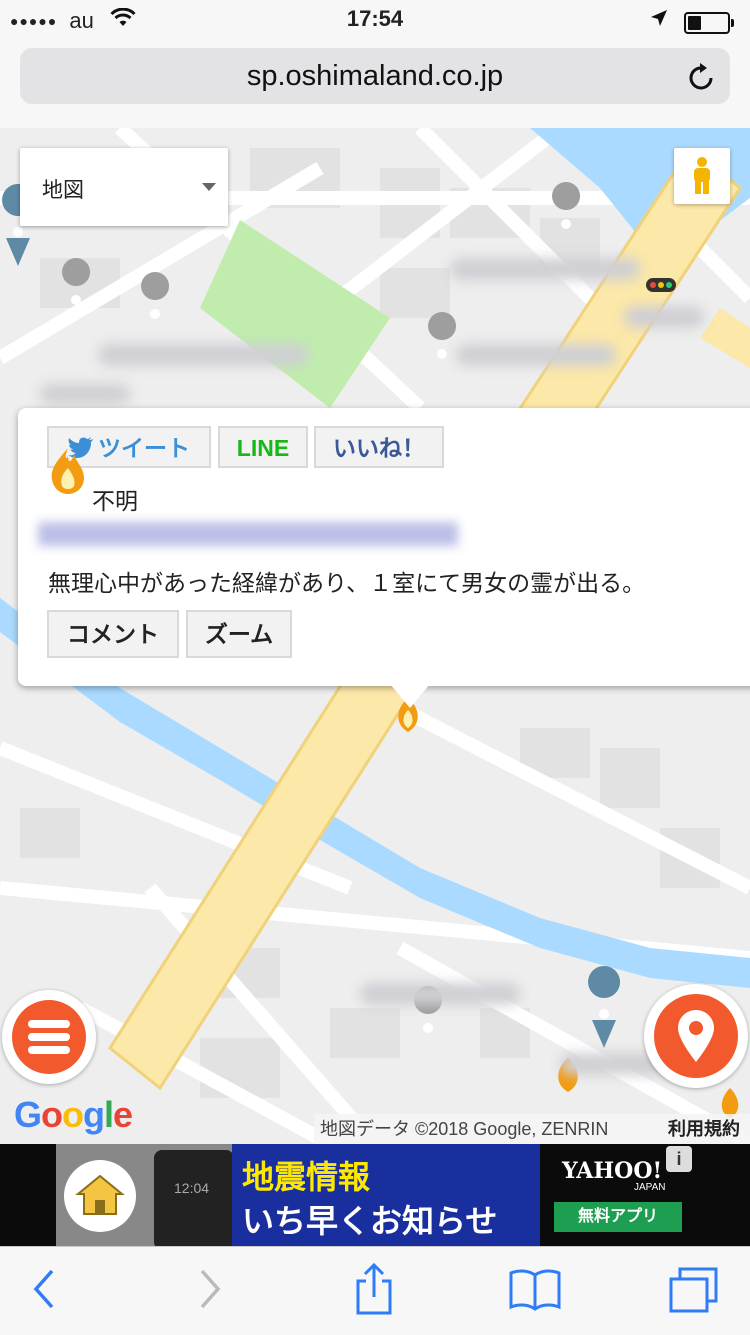  What do you see at coordinates (63, 190) in the screenshot?
I see `map-type-label: 地図` at bounding box center [63, 190].